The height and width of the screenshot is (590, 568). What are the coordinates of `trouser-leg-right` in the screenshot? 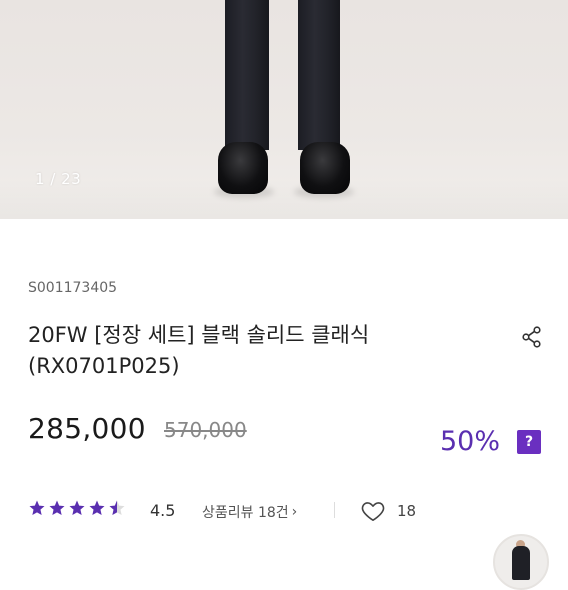 It's located at (319, 75).